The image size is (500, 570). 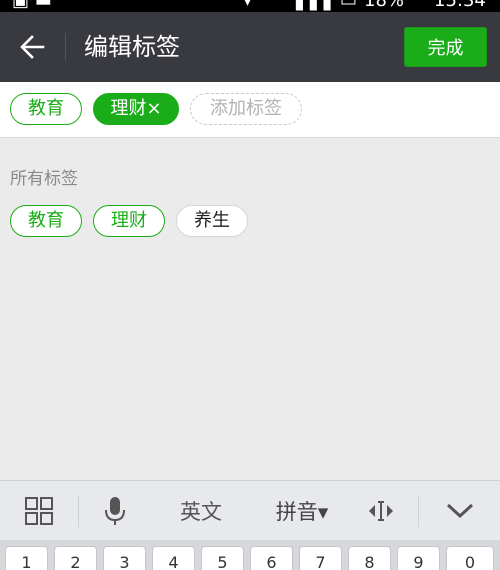 What do you see at coordinates (132, 47) in the screenshot?
I see `page-title: 编辑标签` at bounding box center [132, 47].